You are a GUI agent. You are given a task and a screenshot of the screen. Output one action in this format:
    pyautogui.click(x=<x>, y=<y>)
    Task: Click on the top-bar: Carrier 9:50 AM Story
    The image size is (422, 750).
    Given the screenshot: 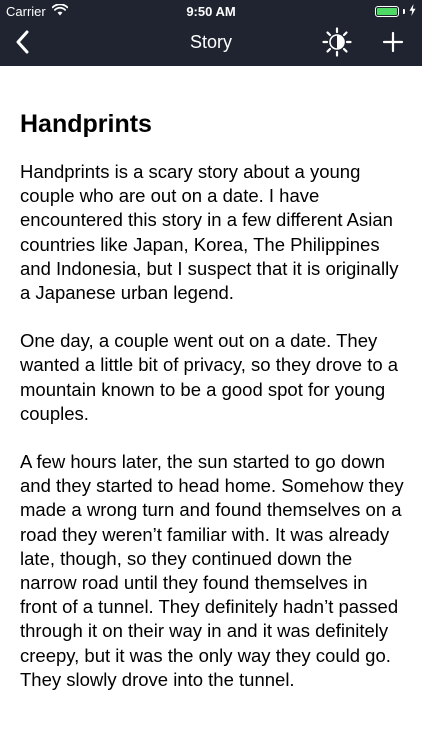 What is the action you would take?
    pyautogui.click(x=211, y=33)
    